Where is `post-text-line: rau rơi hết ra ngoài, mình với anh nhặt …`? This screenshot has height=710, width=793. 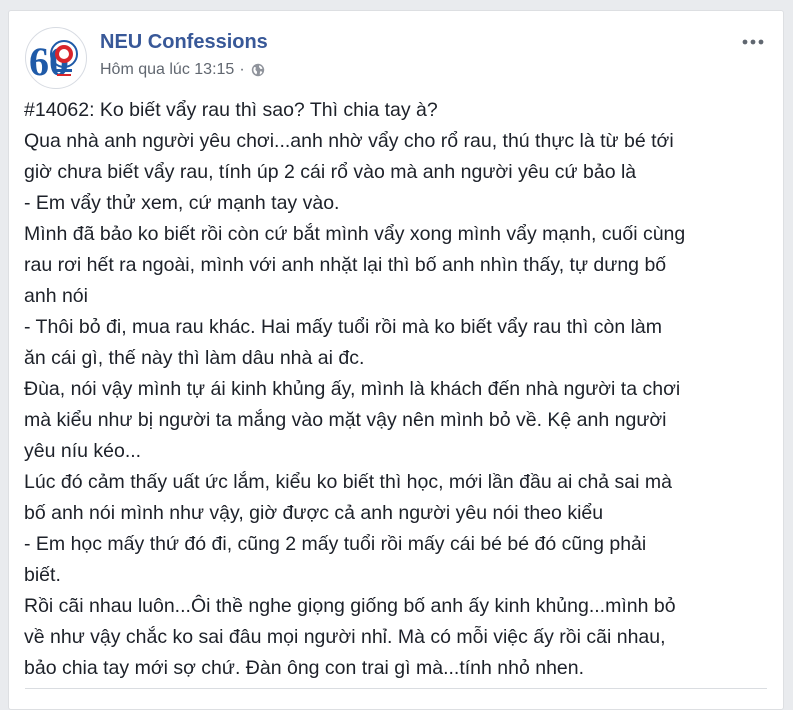
post-text-line: rau rơi hết ra ngoài, mình với anh nhặt … is located at coordinates (345, 265).